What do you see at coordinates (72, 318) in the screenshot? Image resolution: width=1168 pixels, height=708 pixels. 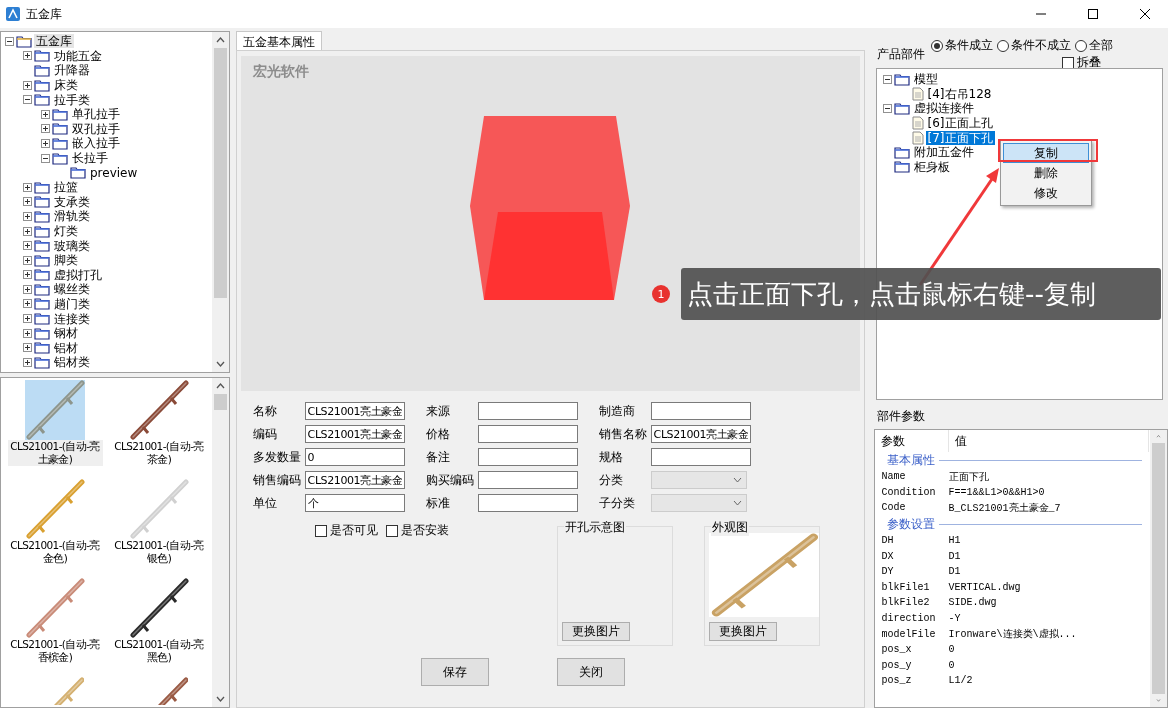 I see `tree-item: 连接类` at bounding box center [72, 318].